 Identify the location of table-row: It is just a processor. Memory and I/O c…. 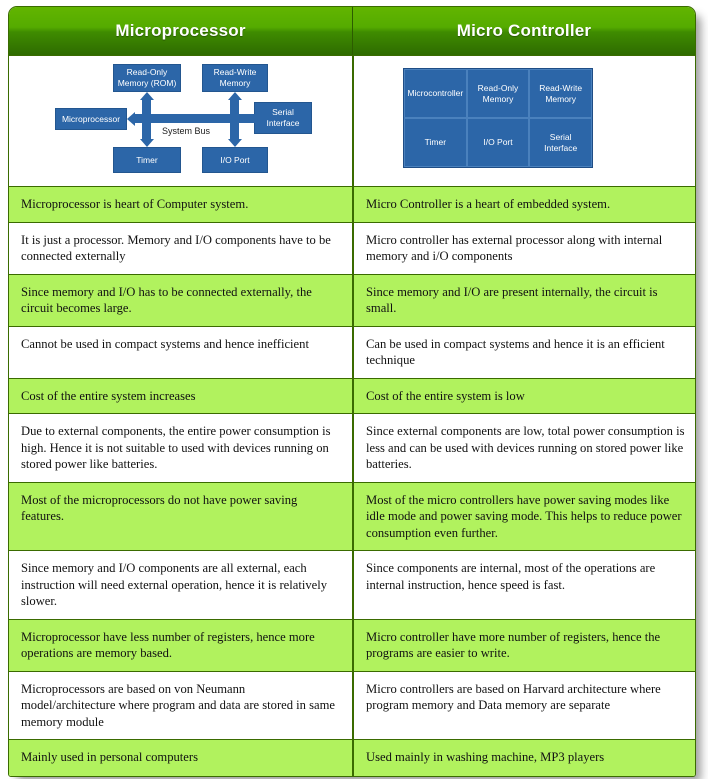
(352, 247).